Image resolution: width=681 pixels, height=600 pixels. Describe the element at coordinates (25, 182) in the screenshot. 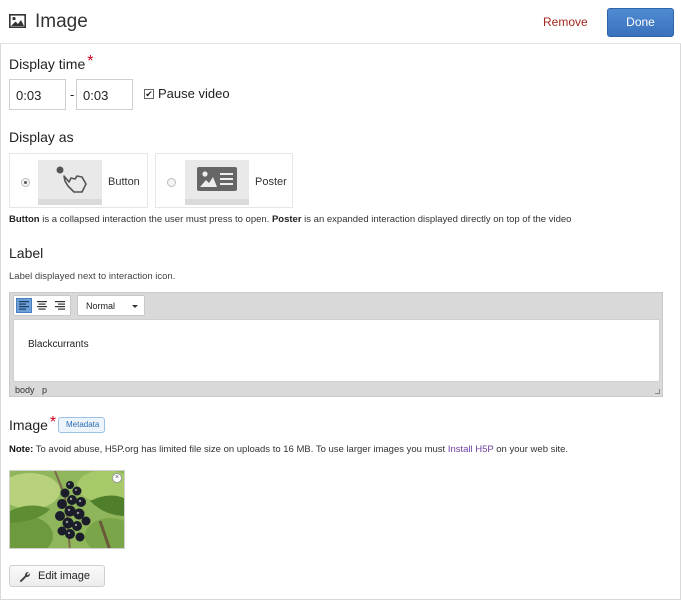

I see `button-radio` at that location.